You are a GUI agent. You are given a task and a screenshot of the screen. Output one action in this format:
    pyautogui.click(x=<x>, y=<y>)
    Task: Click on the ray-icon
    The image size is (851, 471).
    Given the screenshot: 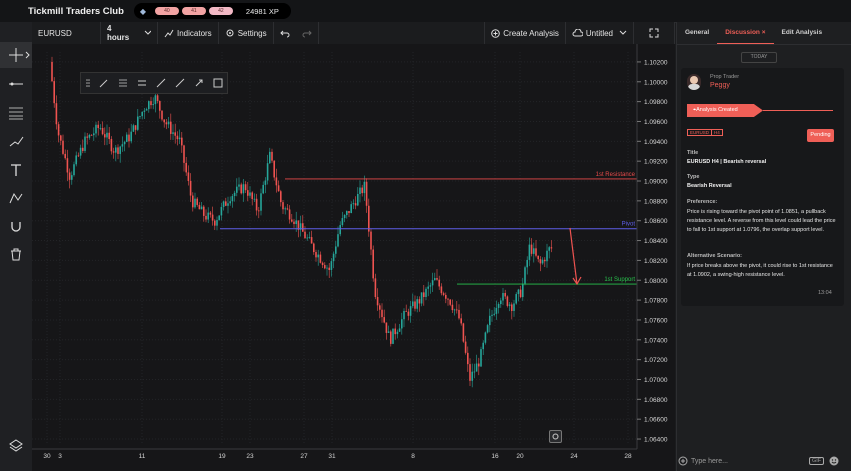 What is the action you would take?
    pyautogui.click(x=180, y=83)
    